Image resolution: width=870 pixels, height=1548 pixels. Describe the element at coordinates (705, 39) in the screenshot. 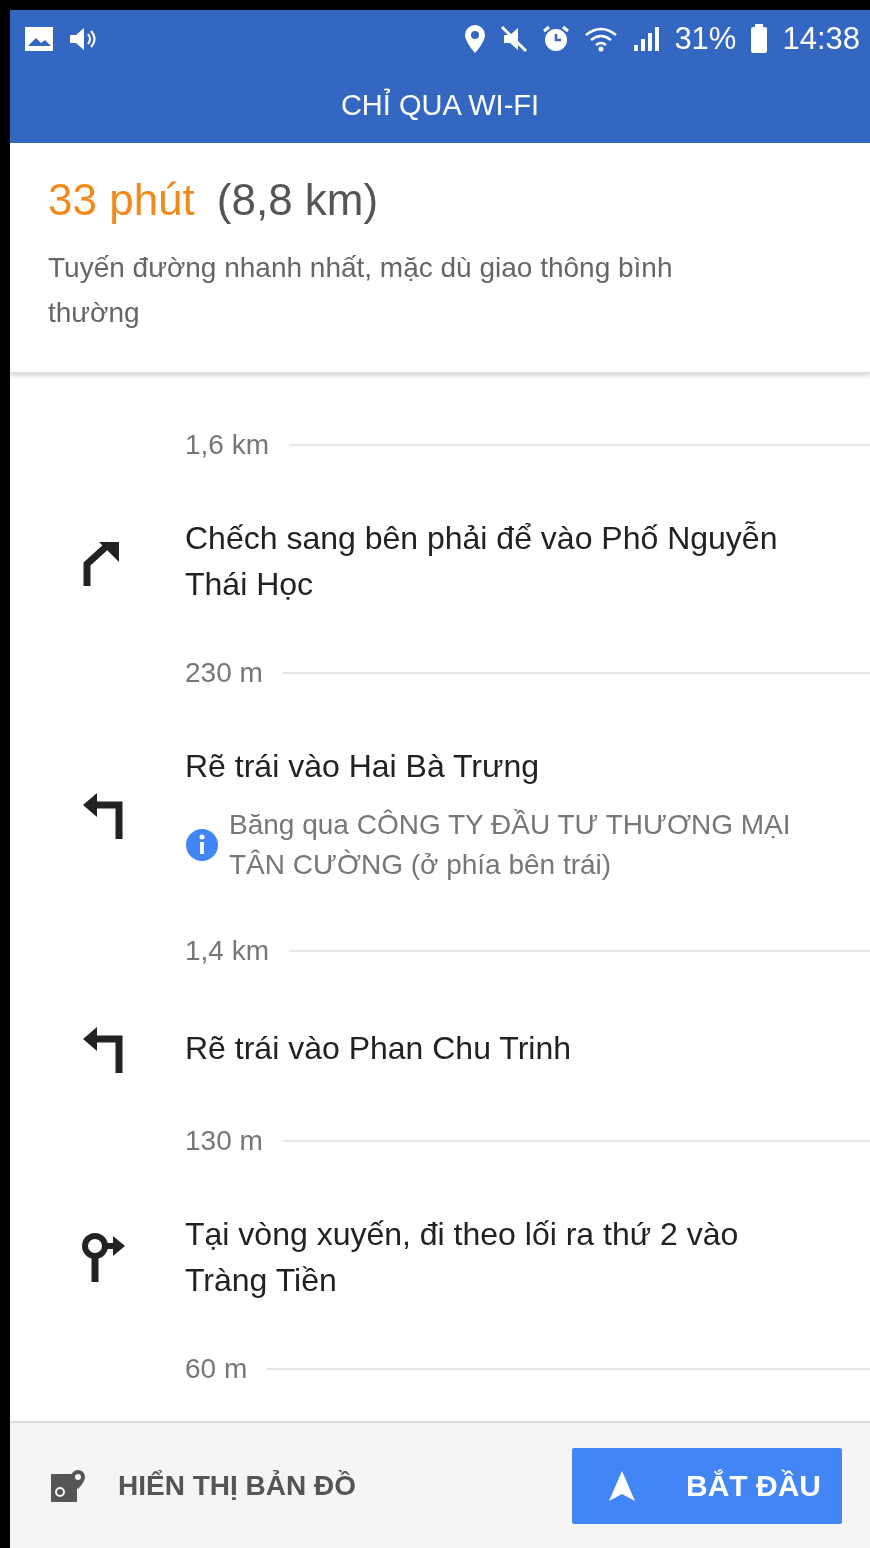

I see `battery-percent: 31%` at that location.